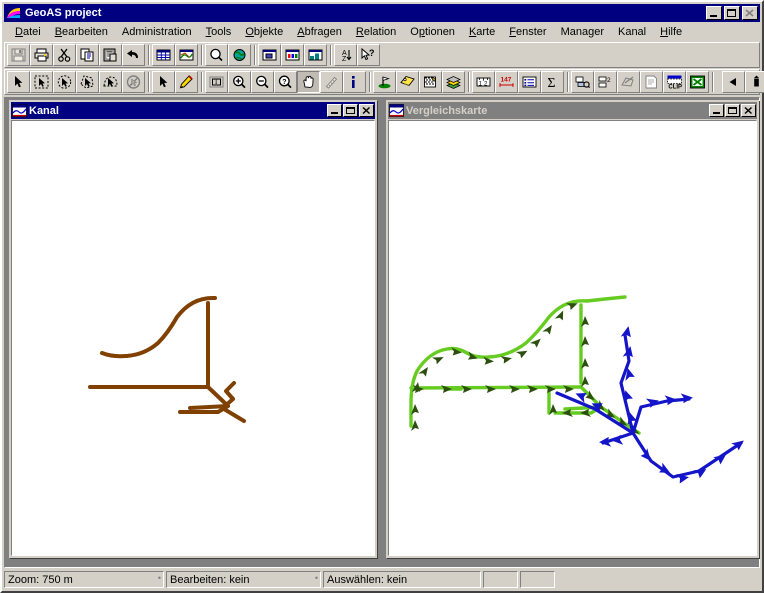 This screenshot has height=593, width=764. What do you see at coordinates (674, 82) in the screenshot?
I see `clip-button: CLIP` at bounding box center [674, 82].